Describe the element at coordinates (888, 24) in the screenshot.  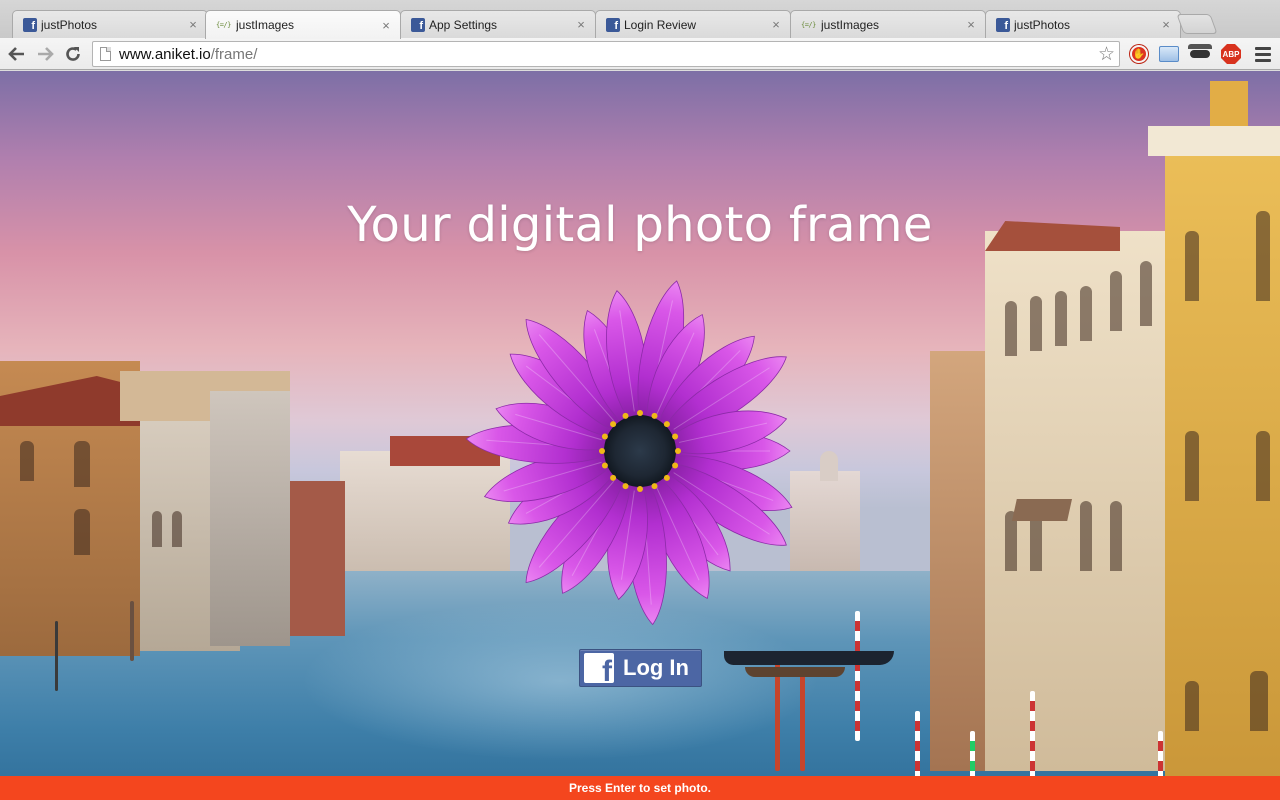
I see `tab-justimages-2: {=/} justImages ×` at that location.